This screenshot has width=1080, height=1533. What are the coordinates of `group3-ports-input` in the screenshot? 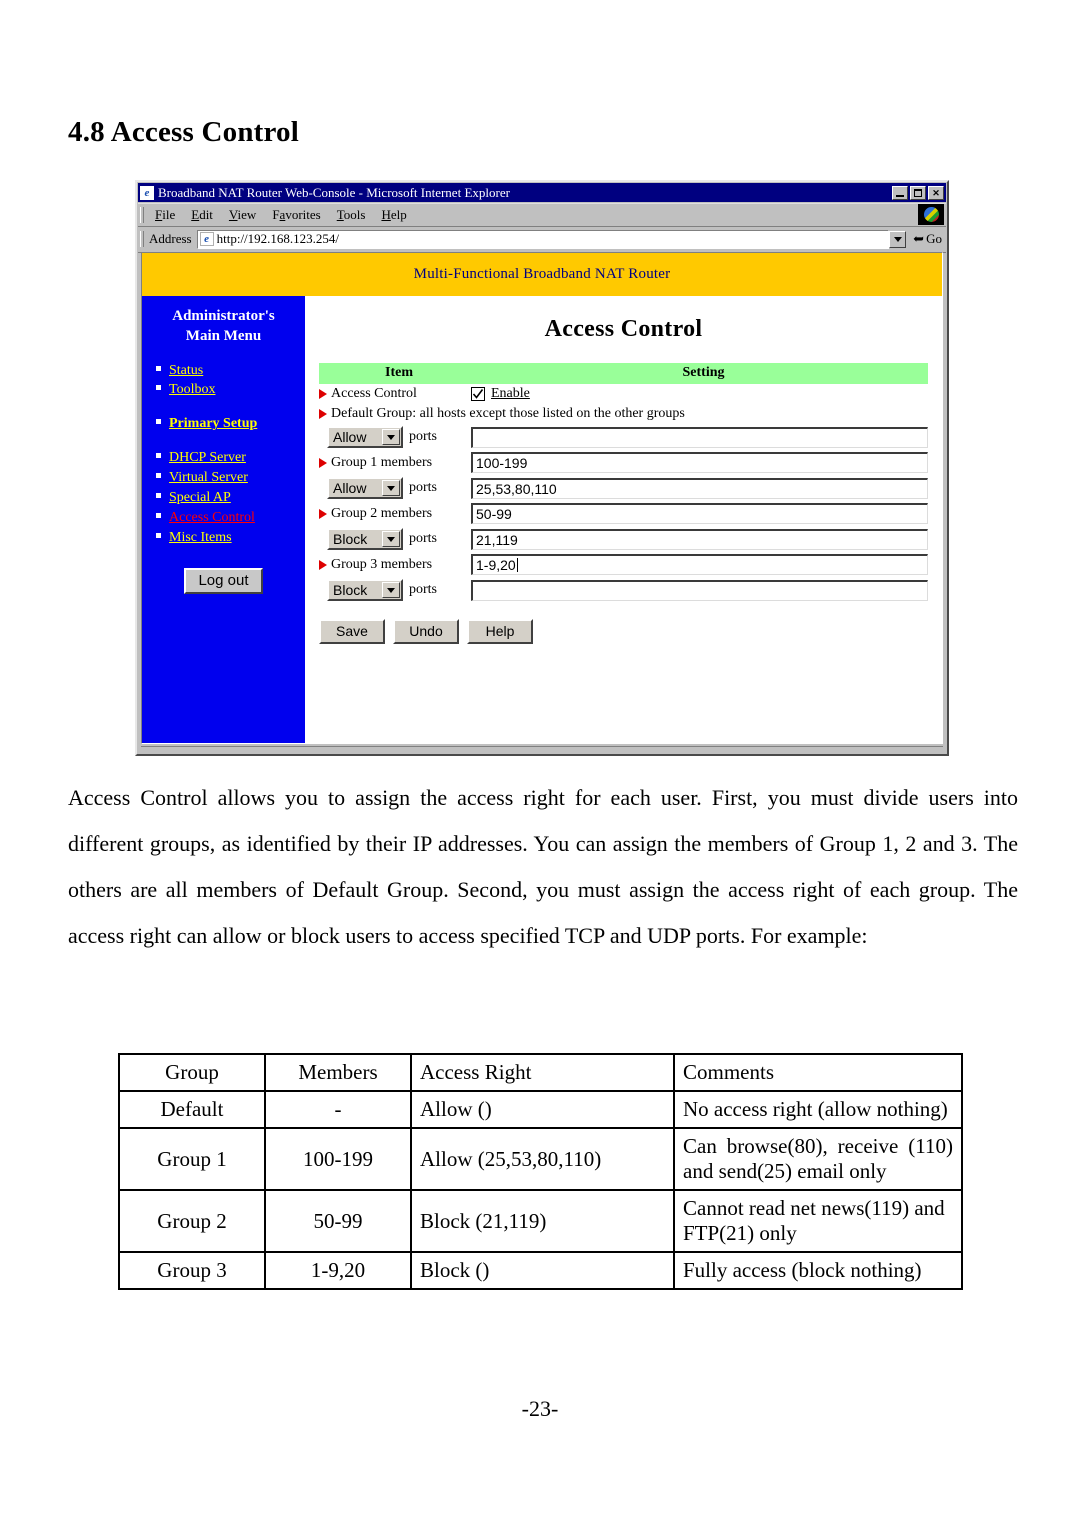 It's located at (699, 590).